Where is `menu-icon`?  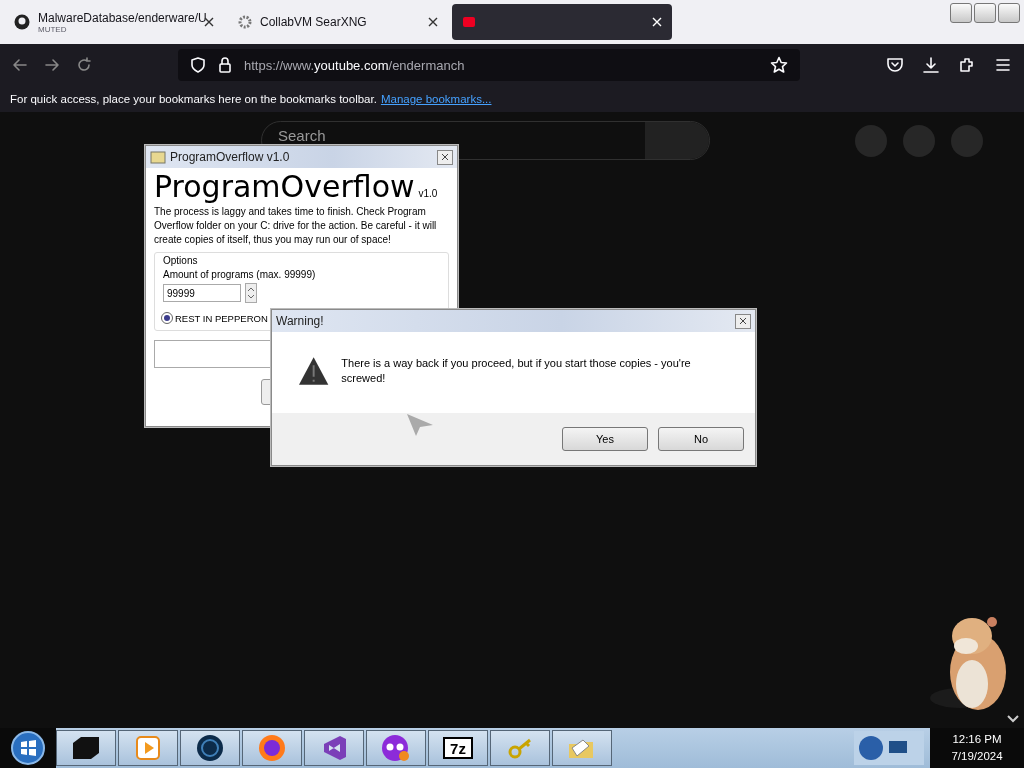 menu-icon is located at coordinates (1003, 65).